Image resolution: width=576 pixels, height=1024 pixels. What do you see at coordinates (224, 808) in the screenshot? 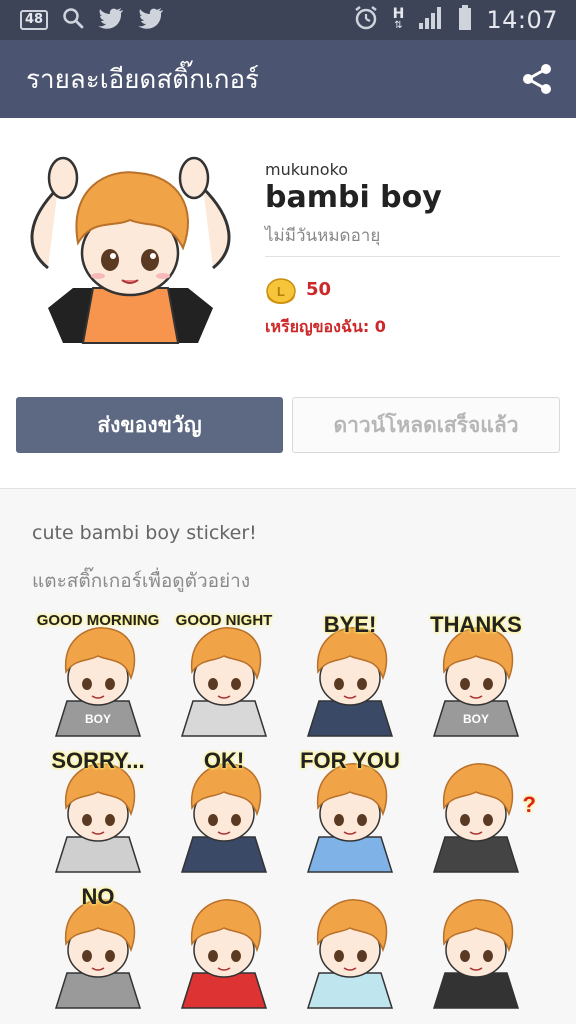
I see `sticker-item: OK!` at bounding box center [224, 808].